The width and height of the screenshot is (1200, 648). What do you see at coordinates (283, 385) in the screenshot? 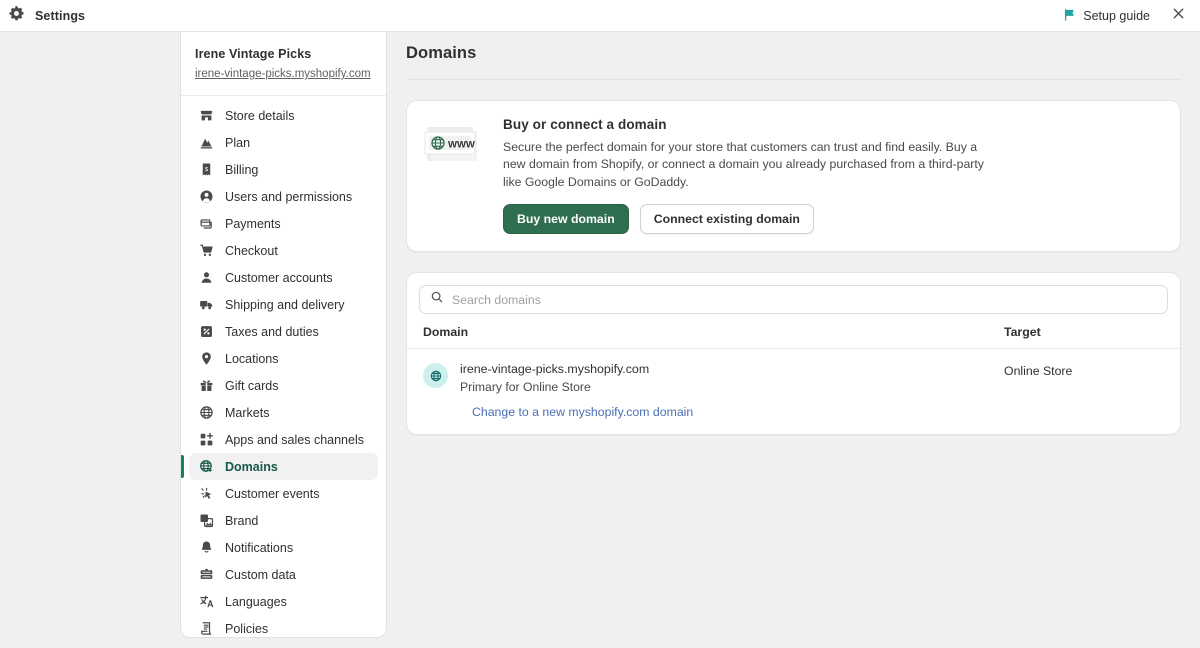
I see `sidebar-item-gift-cards: Gift cards` at bounding box center [283, 385].